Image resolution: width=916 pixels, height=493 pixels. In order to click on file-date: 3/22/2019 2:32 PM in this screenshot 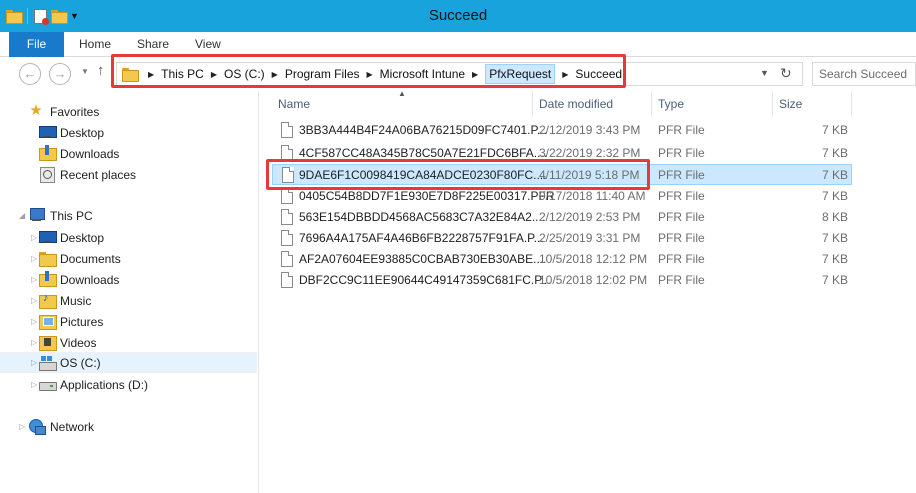, I will do `click(590, 153)`.